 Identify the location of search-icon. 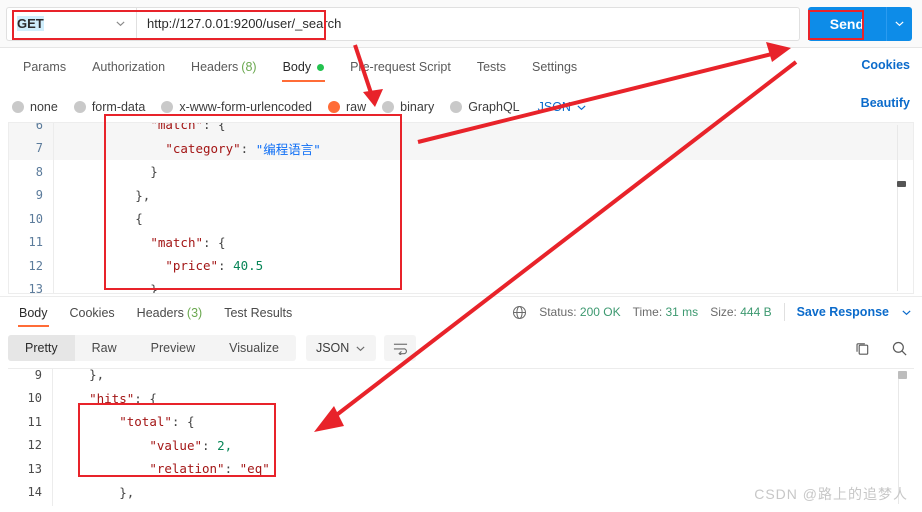
(899, 348).